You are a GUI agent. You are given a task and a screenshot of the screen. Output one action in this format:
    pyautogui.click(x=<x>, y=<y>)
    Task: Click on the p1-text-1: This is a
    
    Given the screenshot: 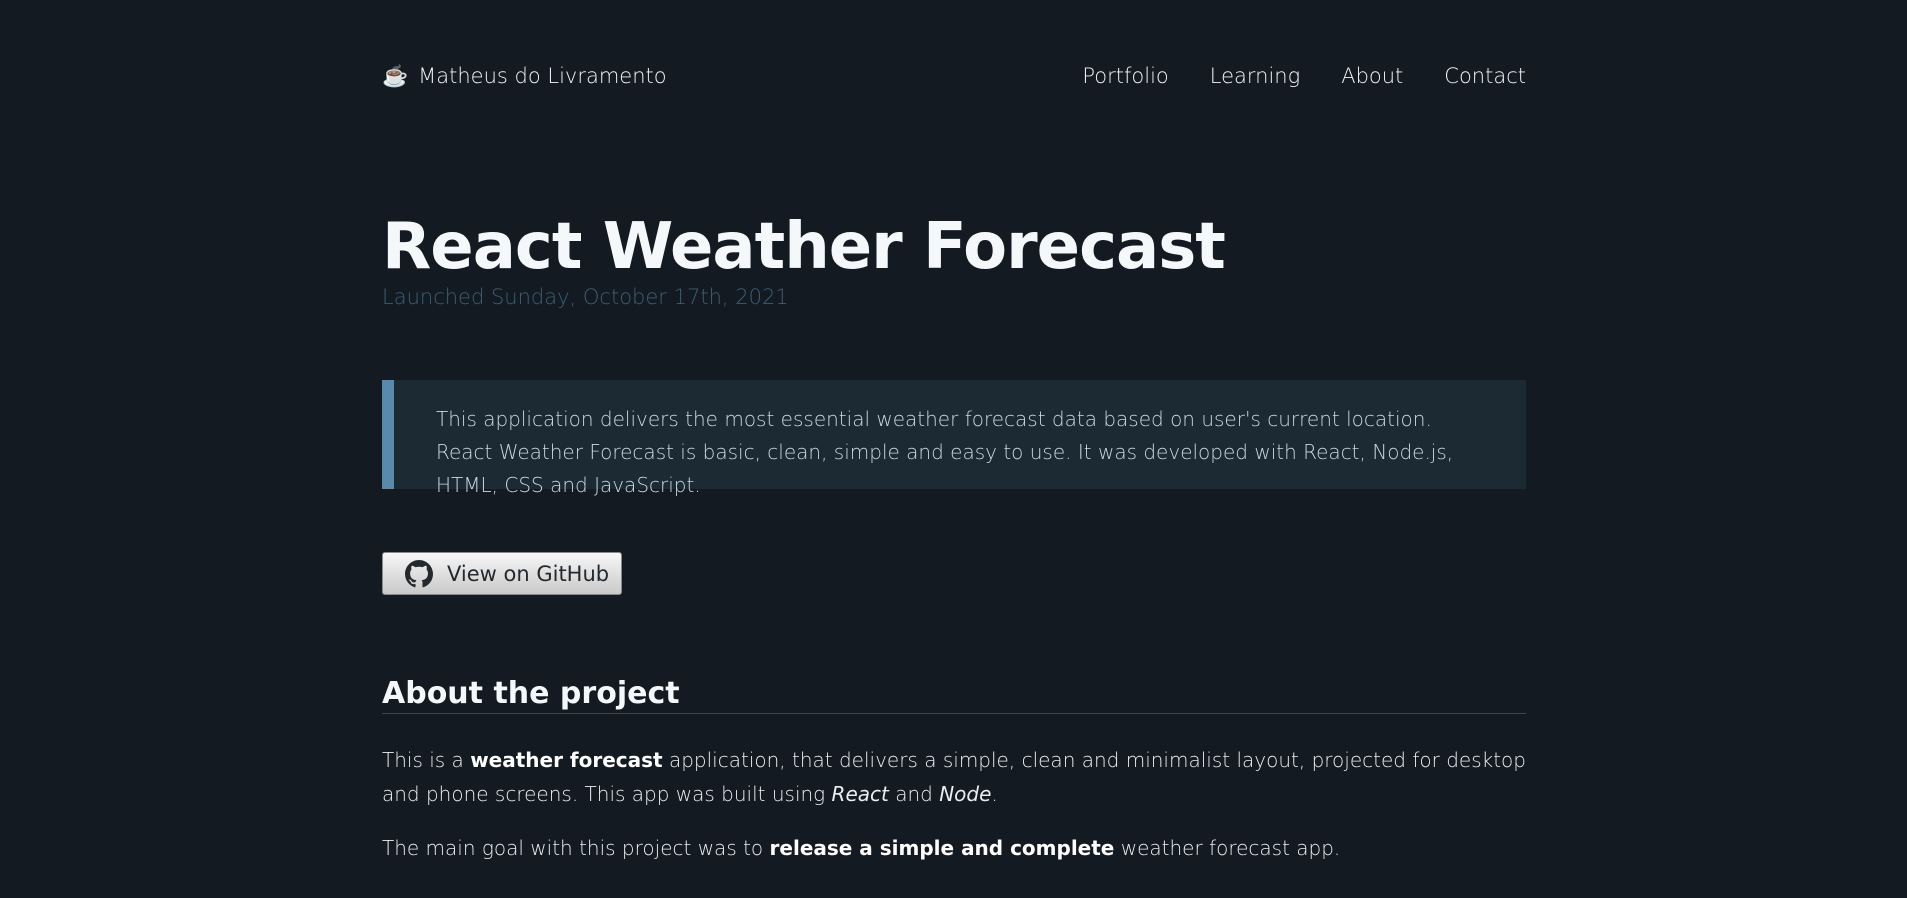 What is the action you would take?
    pyautogui.click(x=426, y=760)
    